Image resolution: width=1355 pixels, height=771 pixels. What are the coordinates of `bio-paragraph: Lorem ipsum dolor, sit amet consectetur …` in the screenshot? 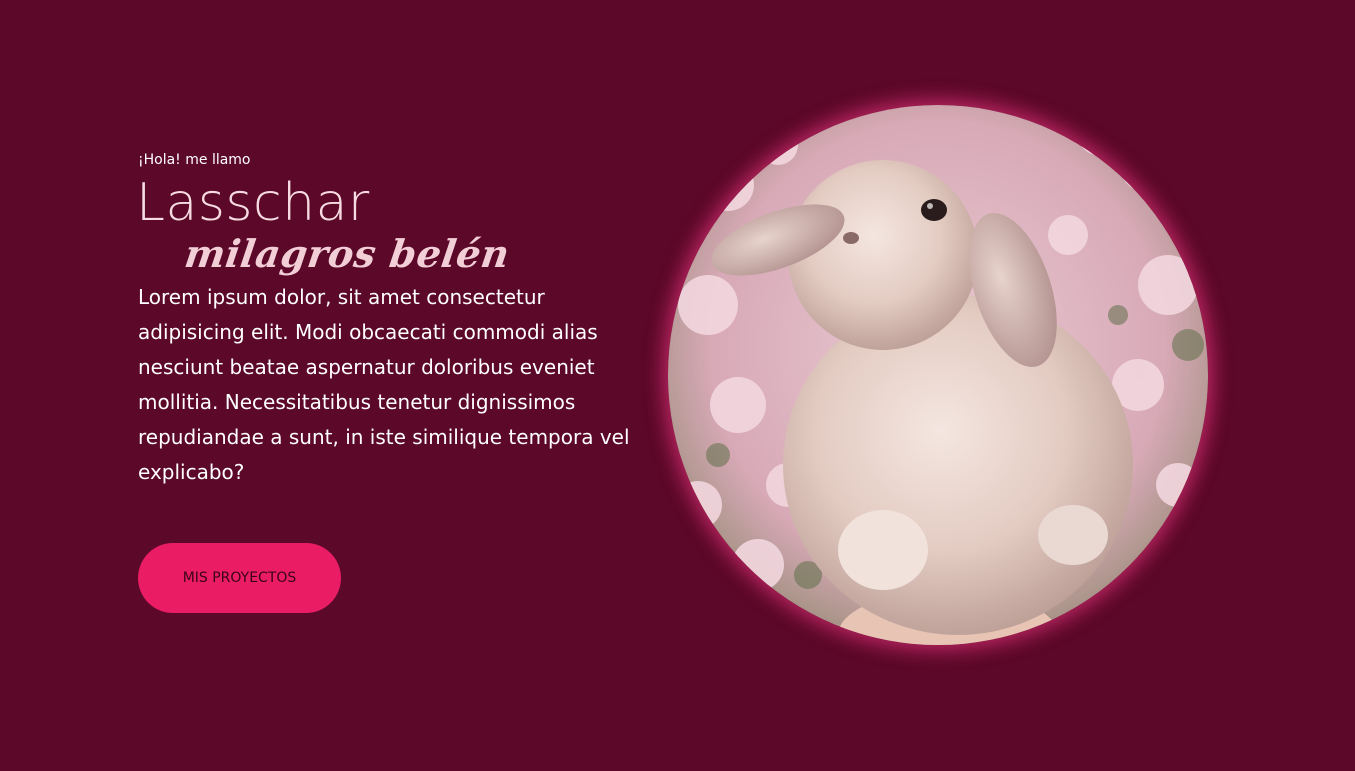 It's located at (384, 384).